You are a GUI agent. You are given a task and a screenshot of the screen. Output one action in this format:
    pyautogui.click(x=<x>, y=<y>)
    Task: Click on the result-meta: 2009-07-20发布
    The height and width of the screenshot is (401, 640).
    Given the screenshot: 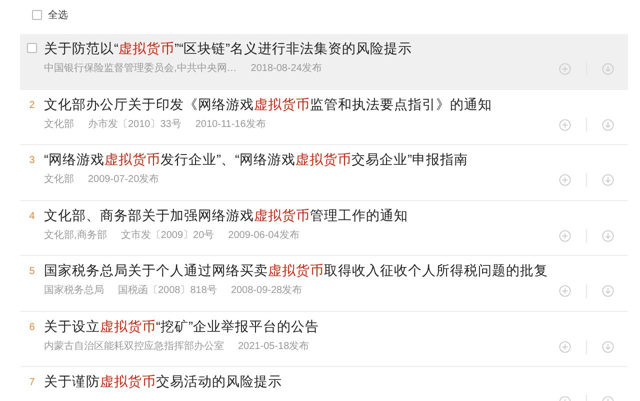 What is the action you would take?
    pyautogui.click(x=124, y=180)
    